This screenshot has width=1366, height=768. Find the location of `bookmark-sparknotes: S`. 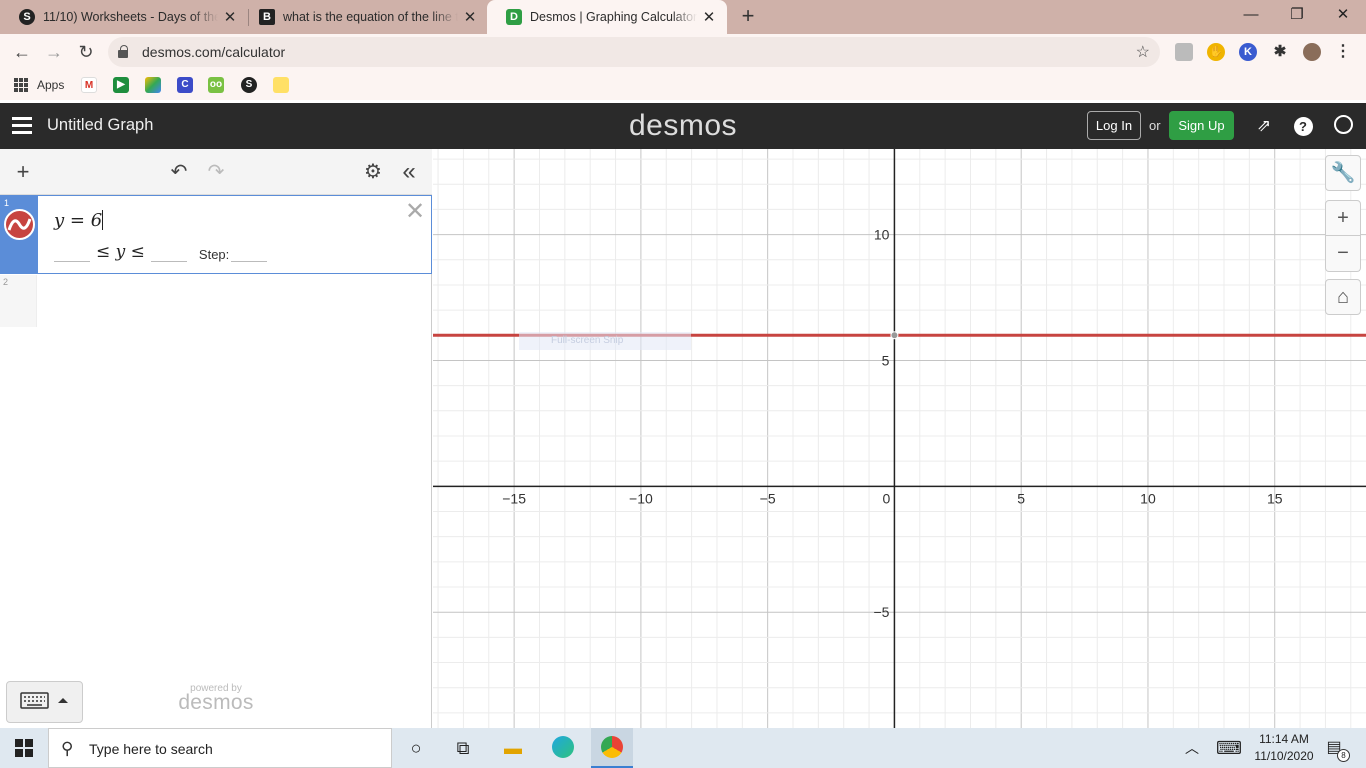

bookmark-sparknotes: S is located at coordinates (249, 85).